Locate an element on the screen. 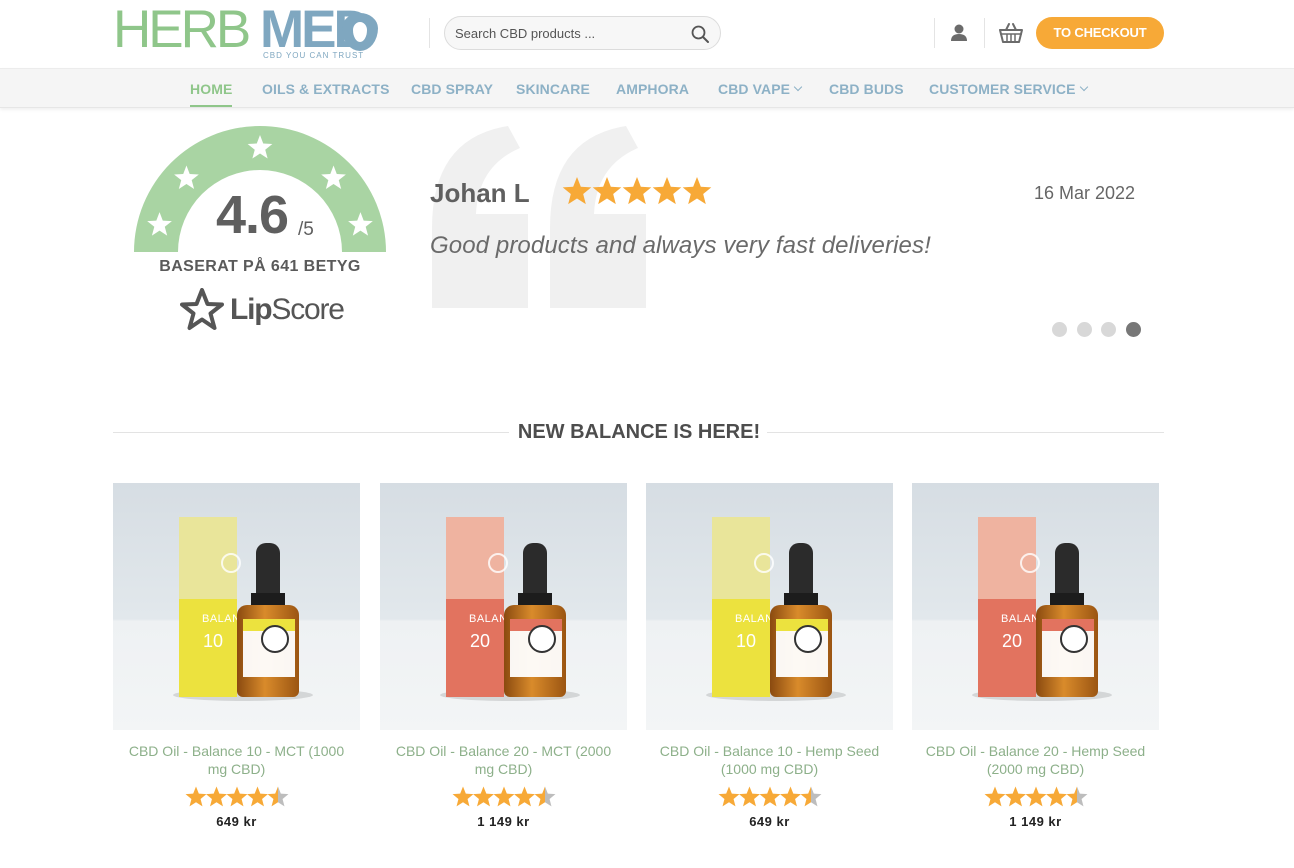  review-stars-icon is located at coordinates (637, 191).